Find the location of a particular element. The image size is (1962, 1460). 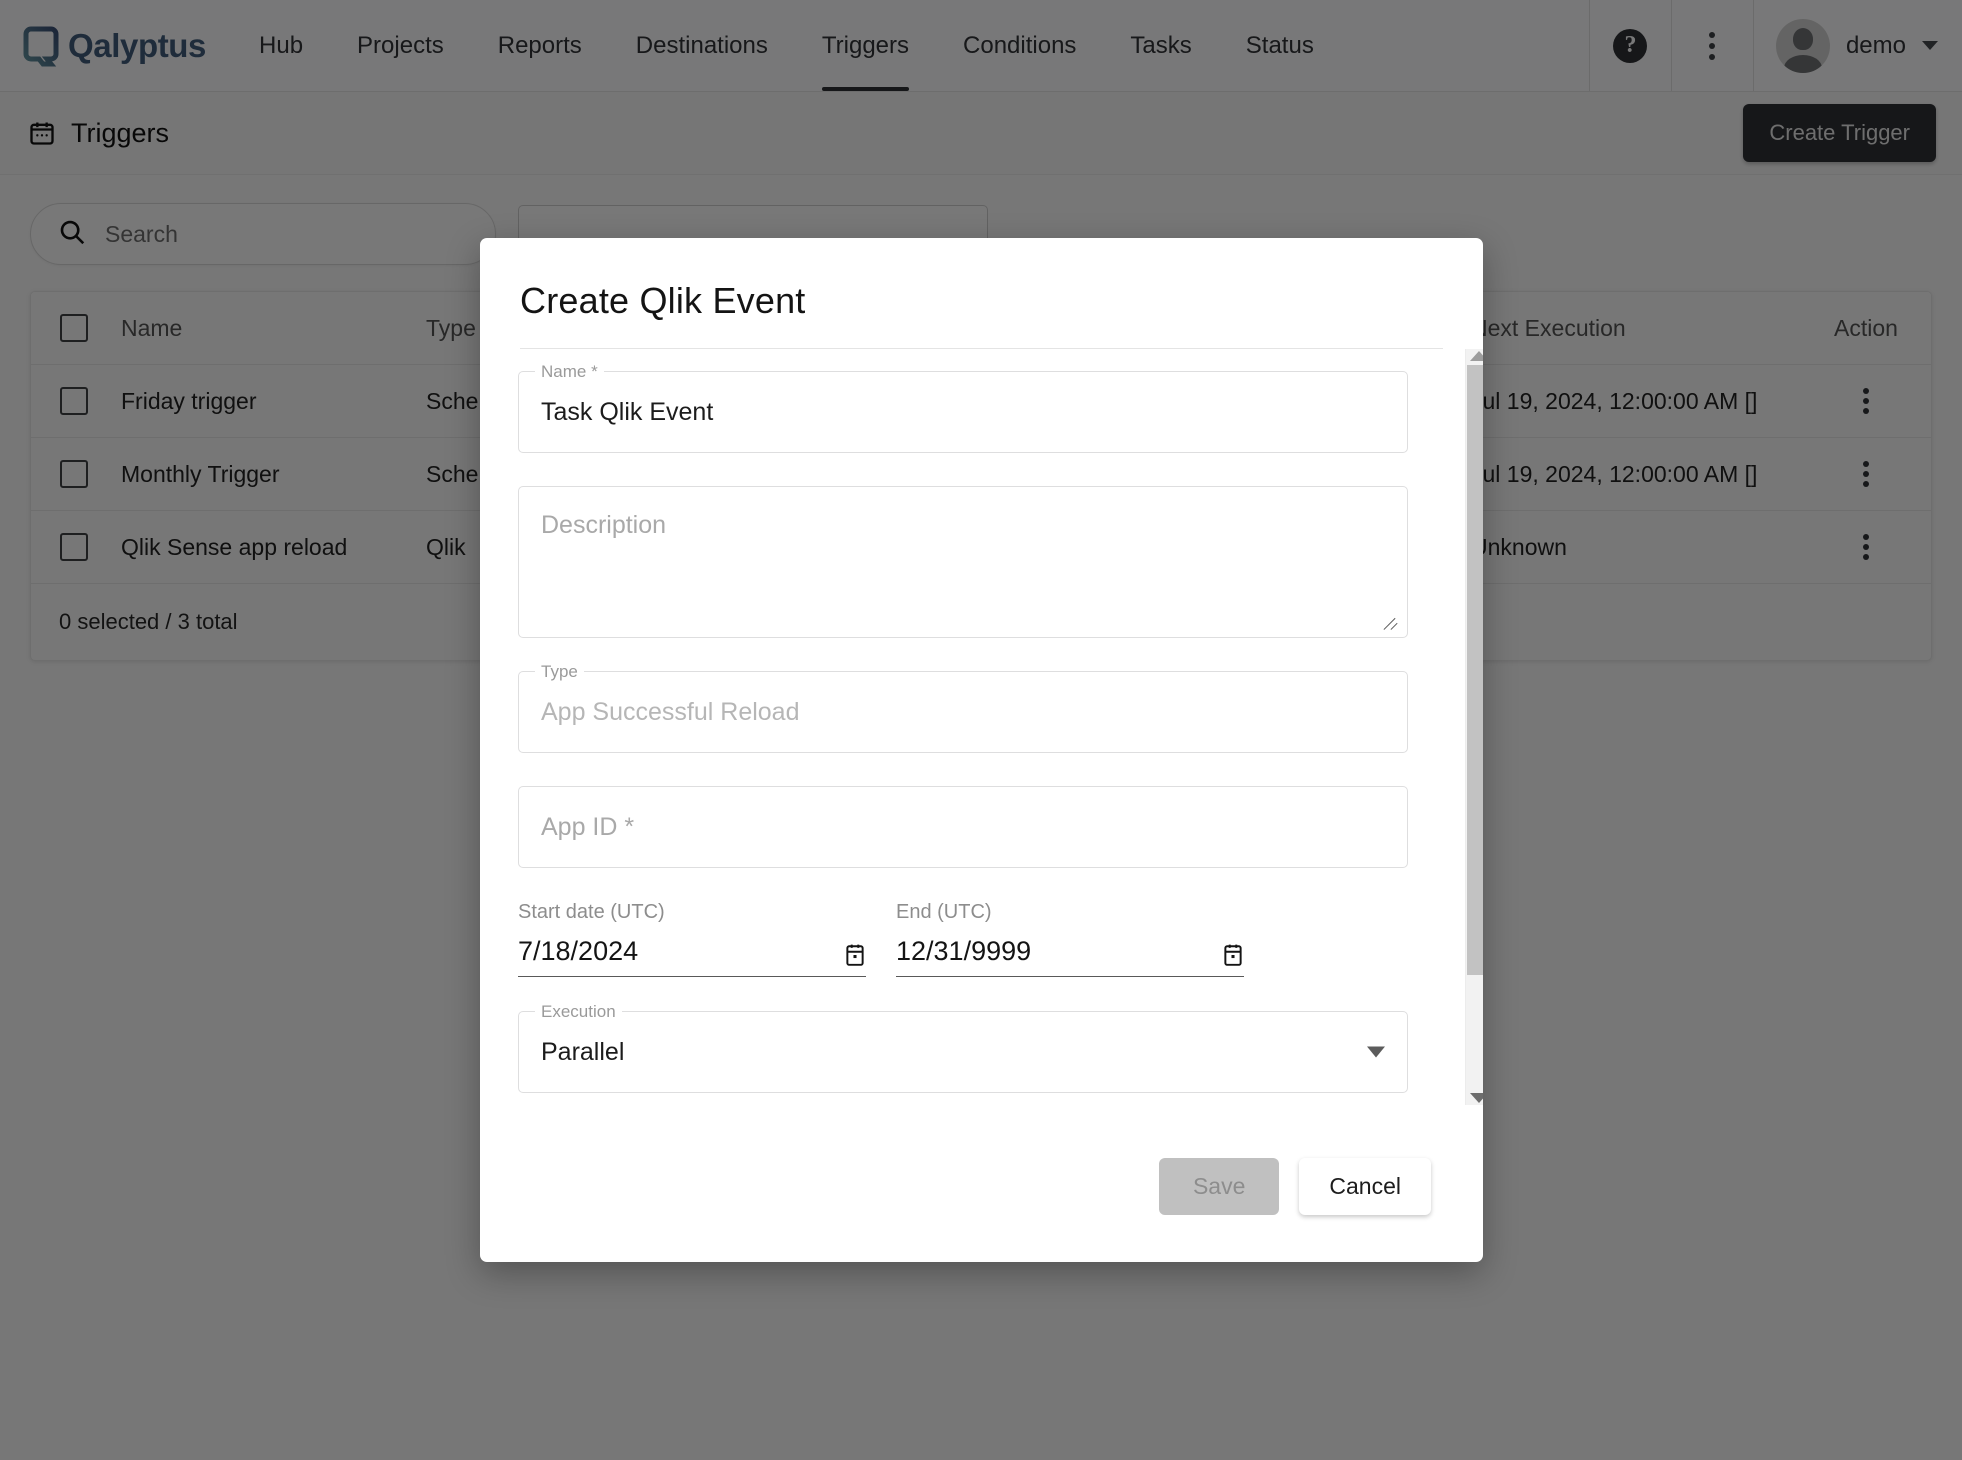

end-date-field: End (UTC) 12/31/9999 is located at coordinates (1070, 939).